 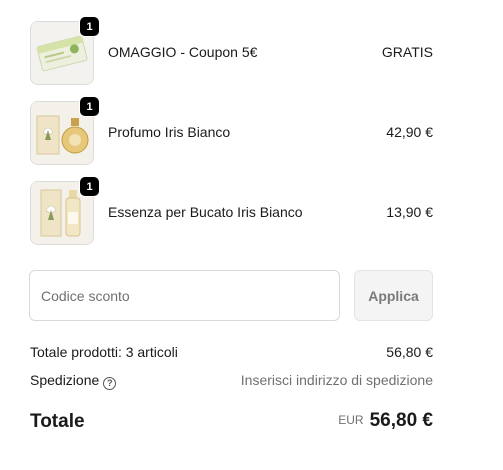 I want to click on line-item: 1 Essenza per Bucato Iris Bianco 13,90 €, so click(x=231, y=210).